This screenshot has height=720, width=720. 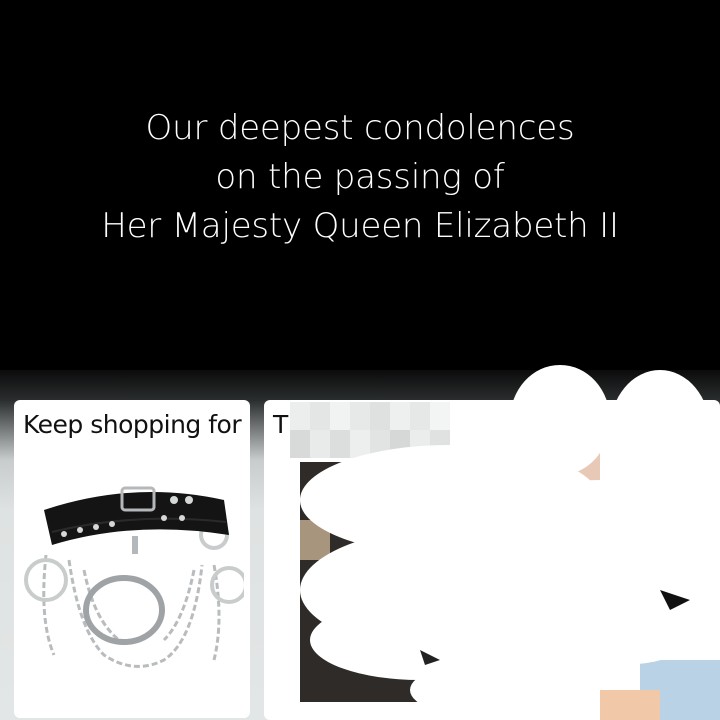 I want to click on keep-shopping-card: Keep shopping for, so click(x=132, y=559).